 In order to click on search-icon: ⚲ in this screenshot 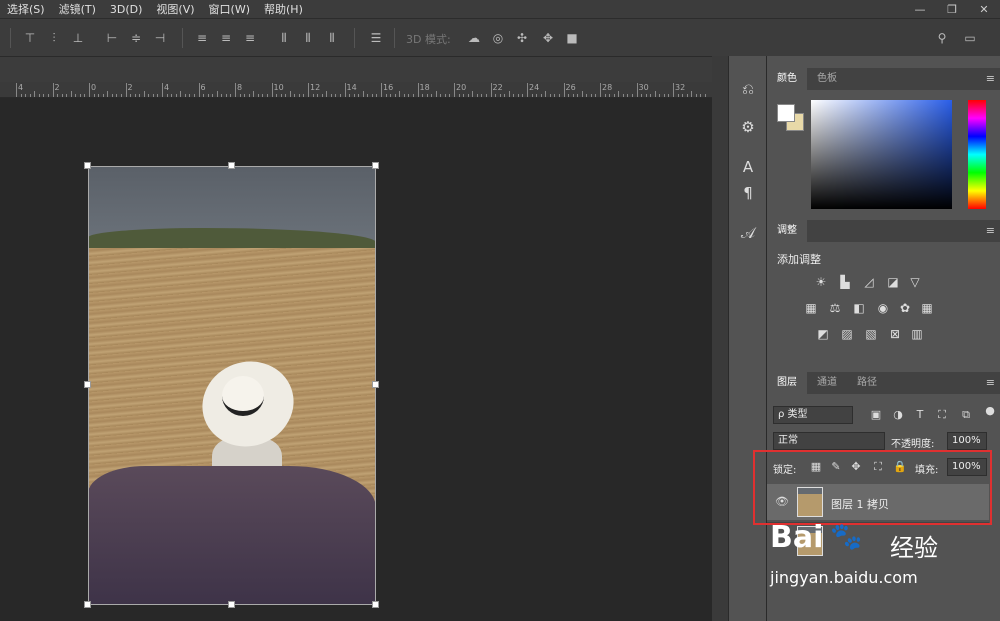, I will do `click(942, 38)`.